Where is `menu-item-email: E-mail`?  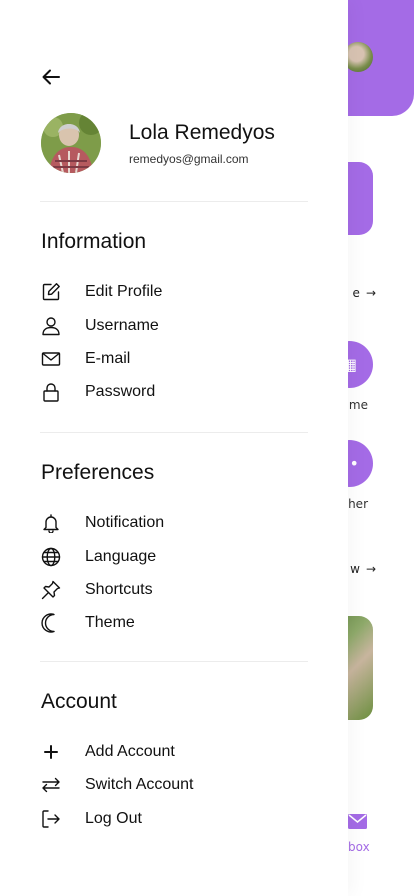
menu-item-email: E-mail is located at coordinates (174, 359).